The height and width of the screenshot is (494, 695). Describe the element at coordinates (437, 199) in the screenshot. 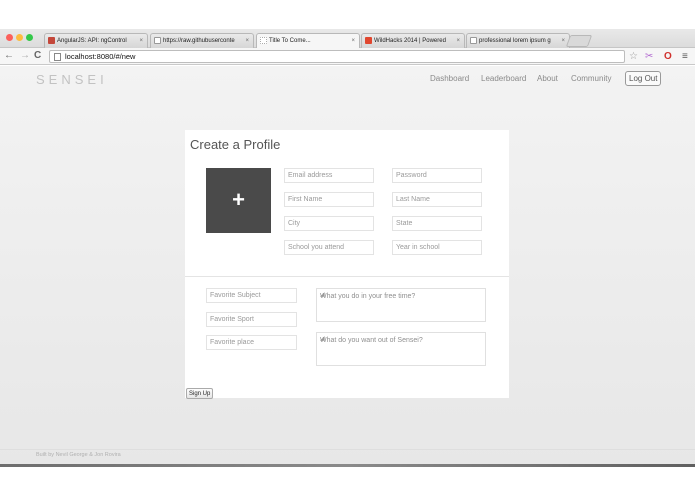

I see `last-name-field: Last Name` at that location.